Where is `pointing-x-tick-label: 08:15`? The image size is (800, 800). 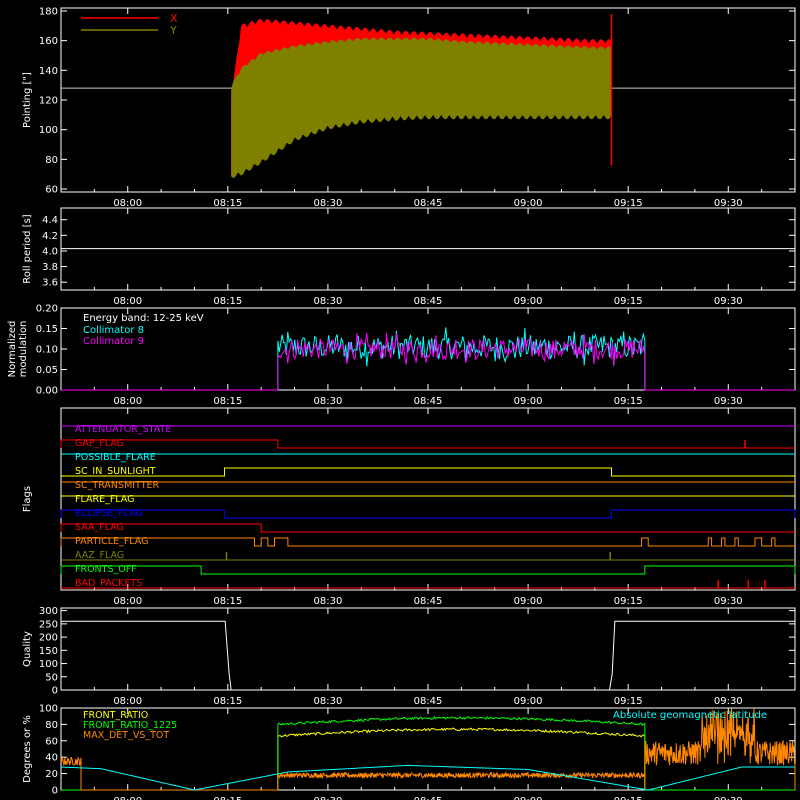
pointing-x-tick-label: 08:15 is located at coordinates (227, 203).